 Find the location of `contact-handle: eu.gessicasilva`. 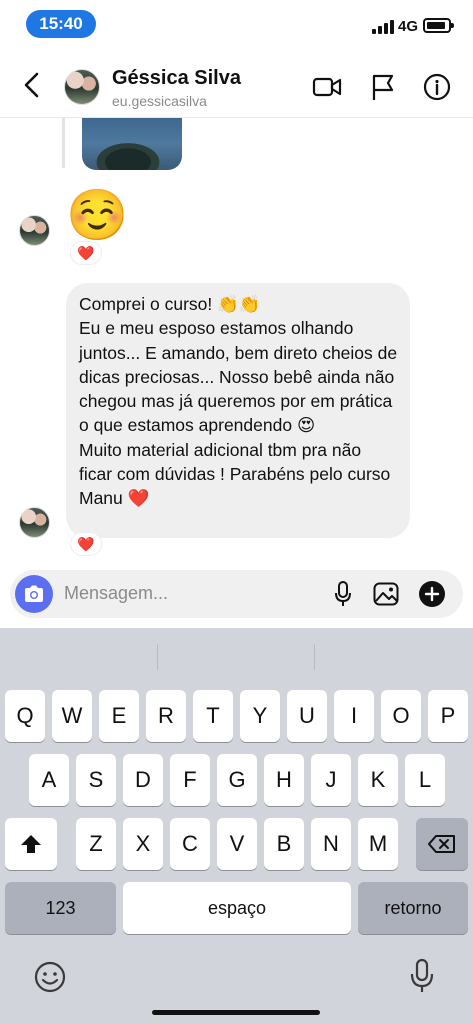

contact-handle: eu.gessicasilva is located at coordinates (159, 101).